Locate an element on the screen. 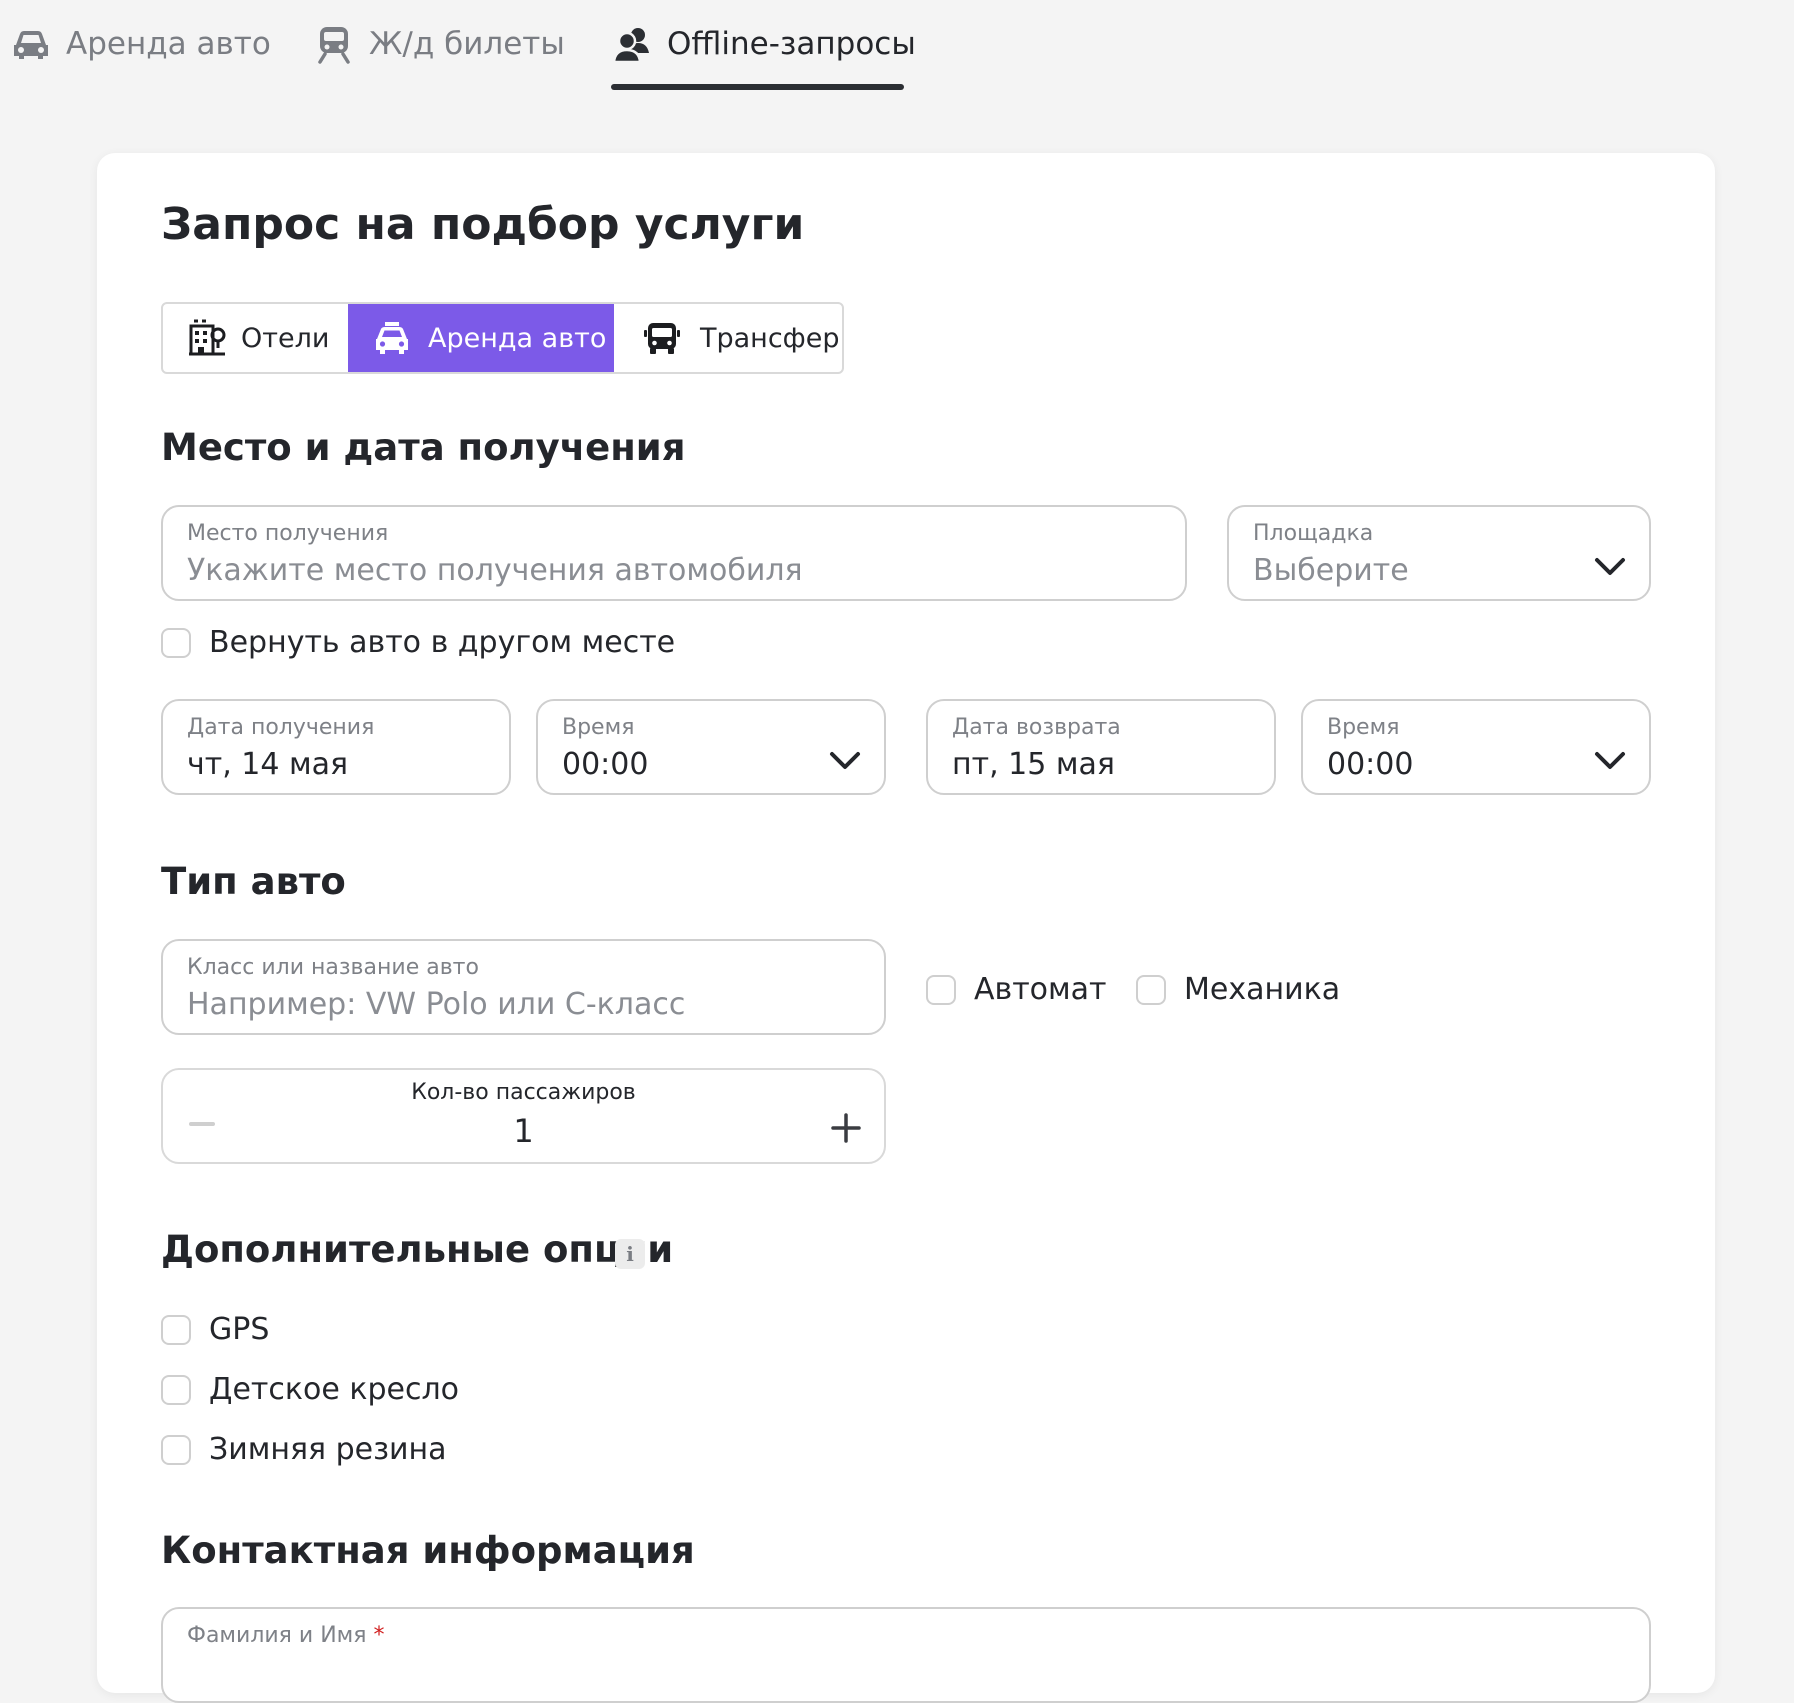  field-label: Дата возврата is located at coordinates (1036, 727).